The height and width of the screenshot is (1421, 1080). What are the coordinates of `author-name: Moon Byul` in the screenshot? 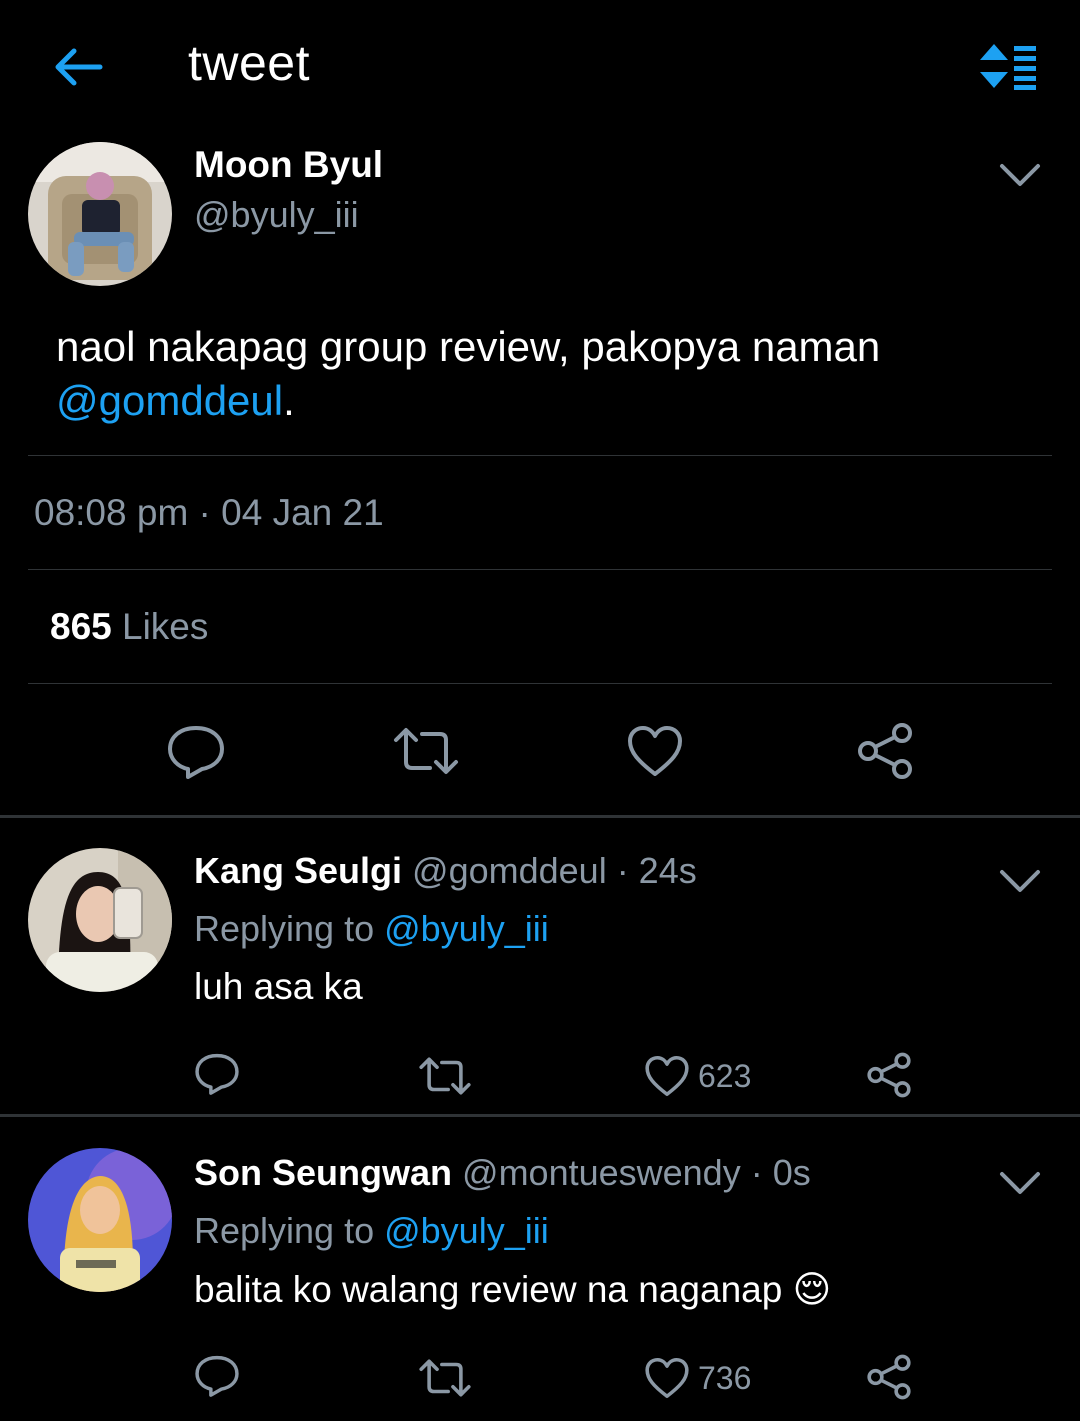 It's located at (288, 165).